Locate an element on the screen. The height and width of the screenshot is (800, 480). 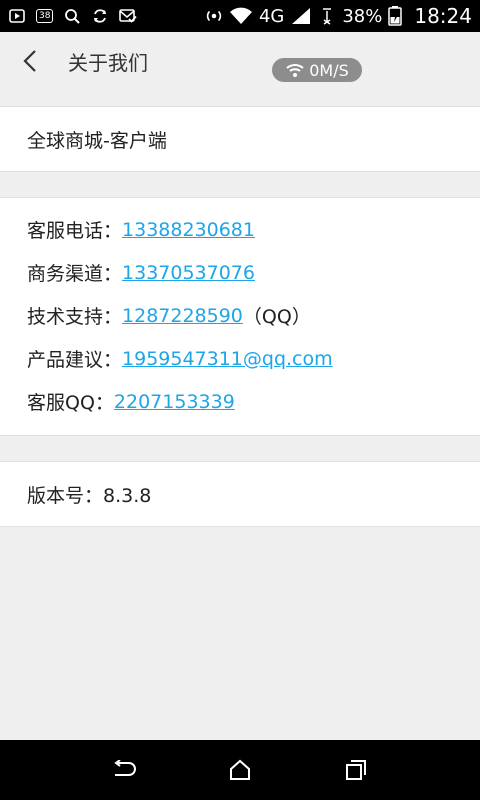
chevron-left-icon is located at coordinates (29, 61).